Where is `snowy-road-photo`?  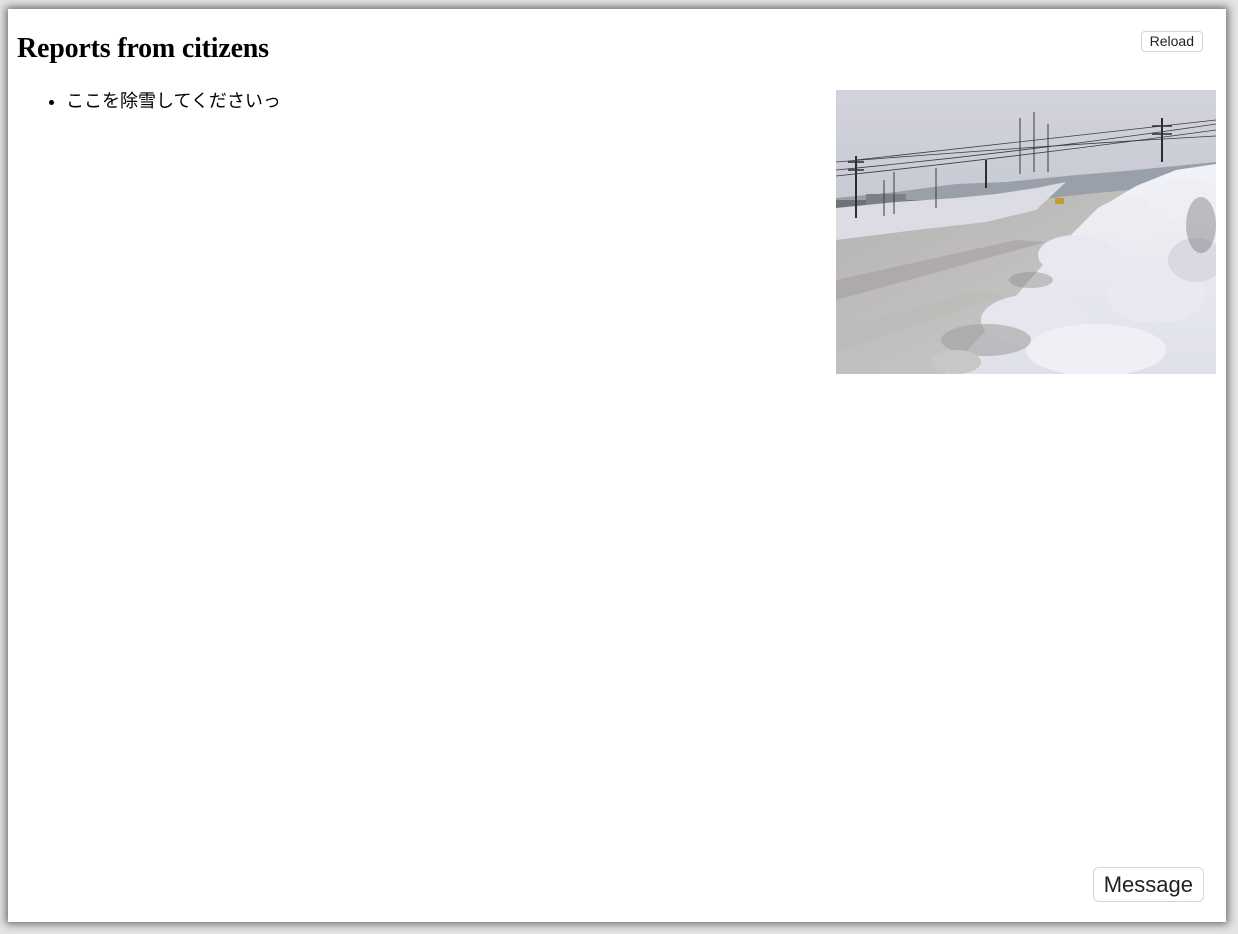 snowy-road-photo is located at coordinates (1026, 232).